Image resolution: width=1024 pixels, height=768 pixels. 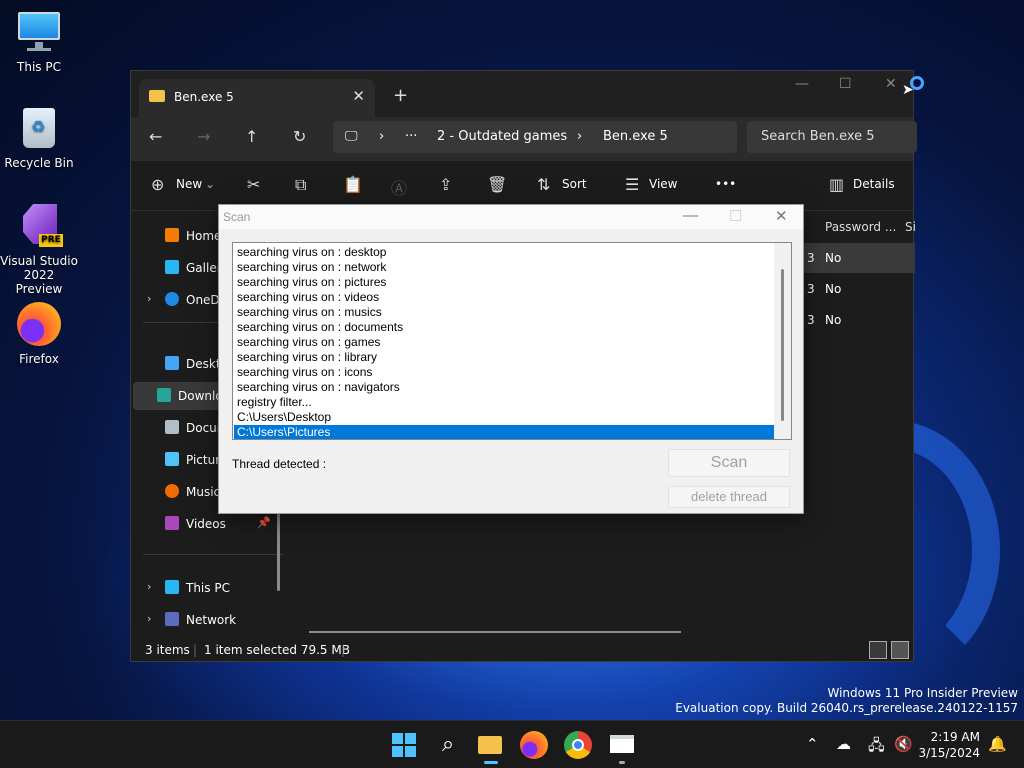 What do you see at coordinates (900, 650) in the screenshot?
I see `tiles-view-button` at bounding box center [900, 650].